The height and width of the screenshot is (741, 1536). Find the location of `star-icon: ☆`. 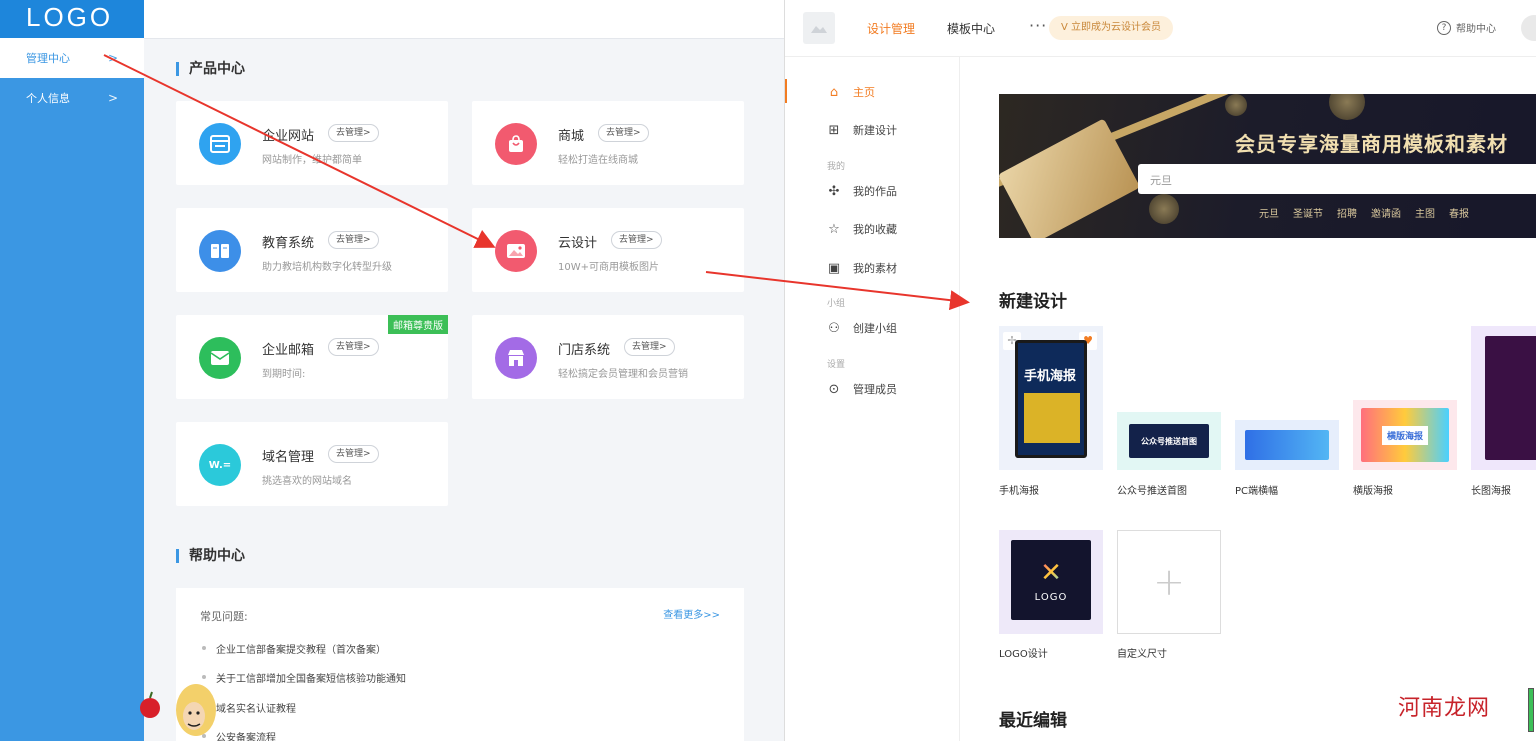

star-icon: ☆ is located at coordinates (834, 229).